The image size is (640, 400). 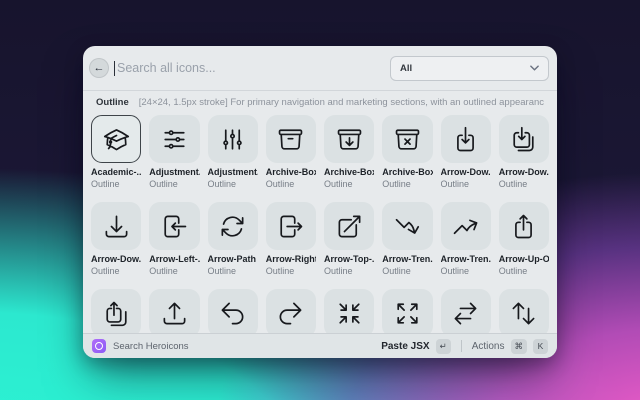 I want to click on arrow-up-on-square-icon, so click(x=524, y=226).